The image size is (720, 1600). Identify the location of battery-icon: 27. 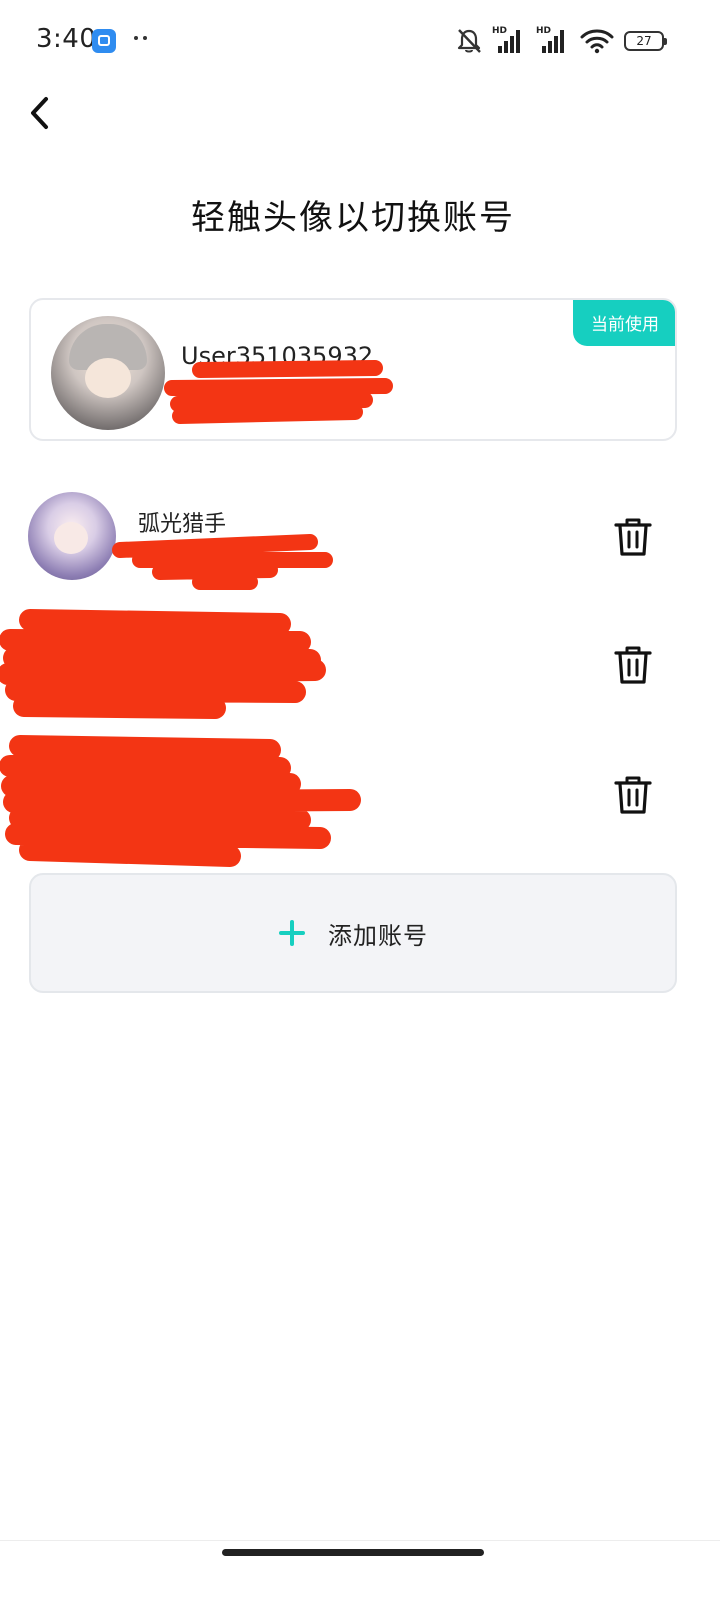
(645, 41).